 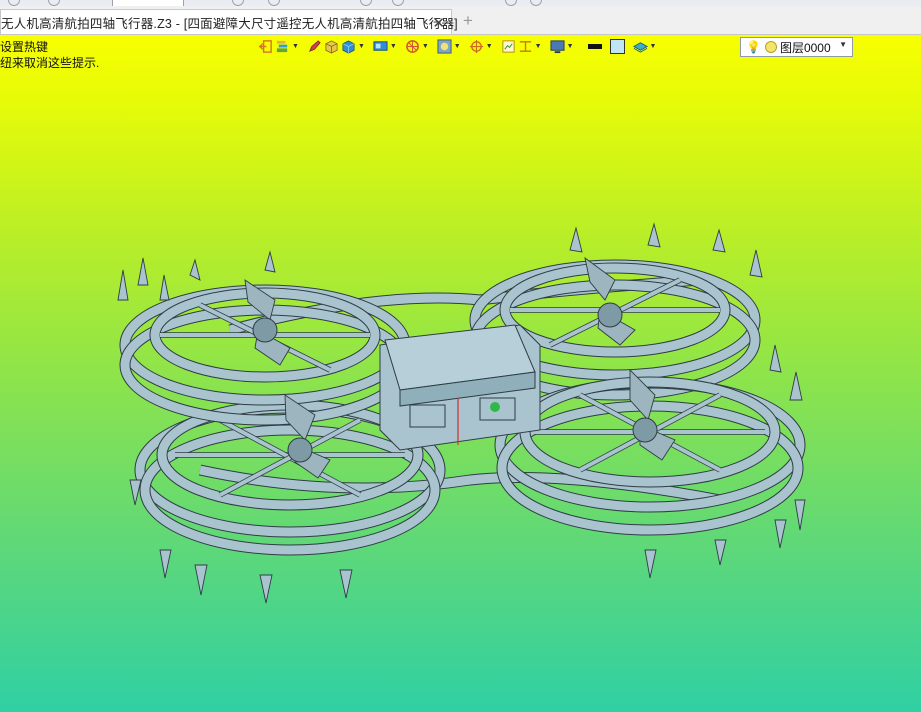 I want to click on drone-body, so click(x=460, y=387).